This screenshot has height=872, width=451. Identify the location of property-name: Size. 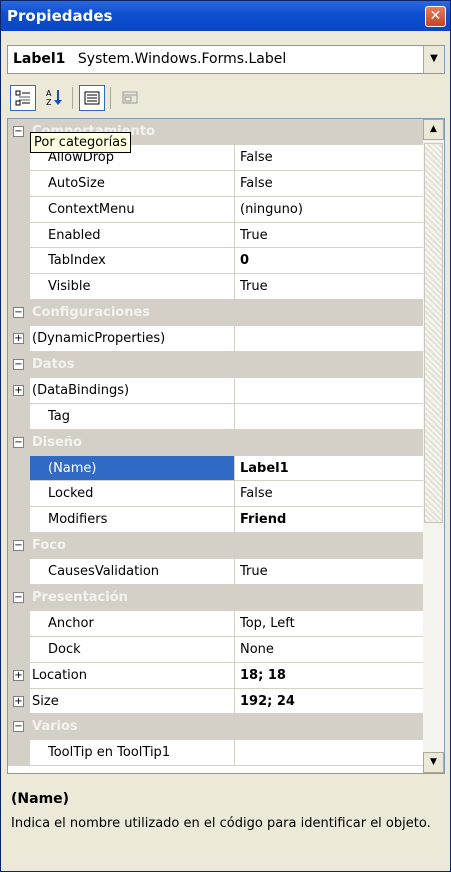
(132, 701).